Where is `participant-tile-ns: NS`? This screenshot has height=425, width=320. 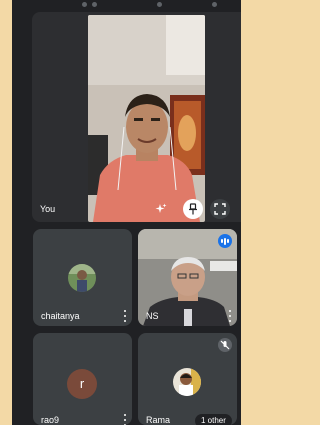 participant-tile-ns: NS is located at coordinates (187, 277).